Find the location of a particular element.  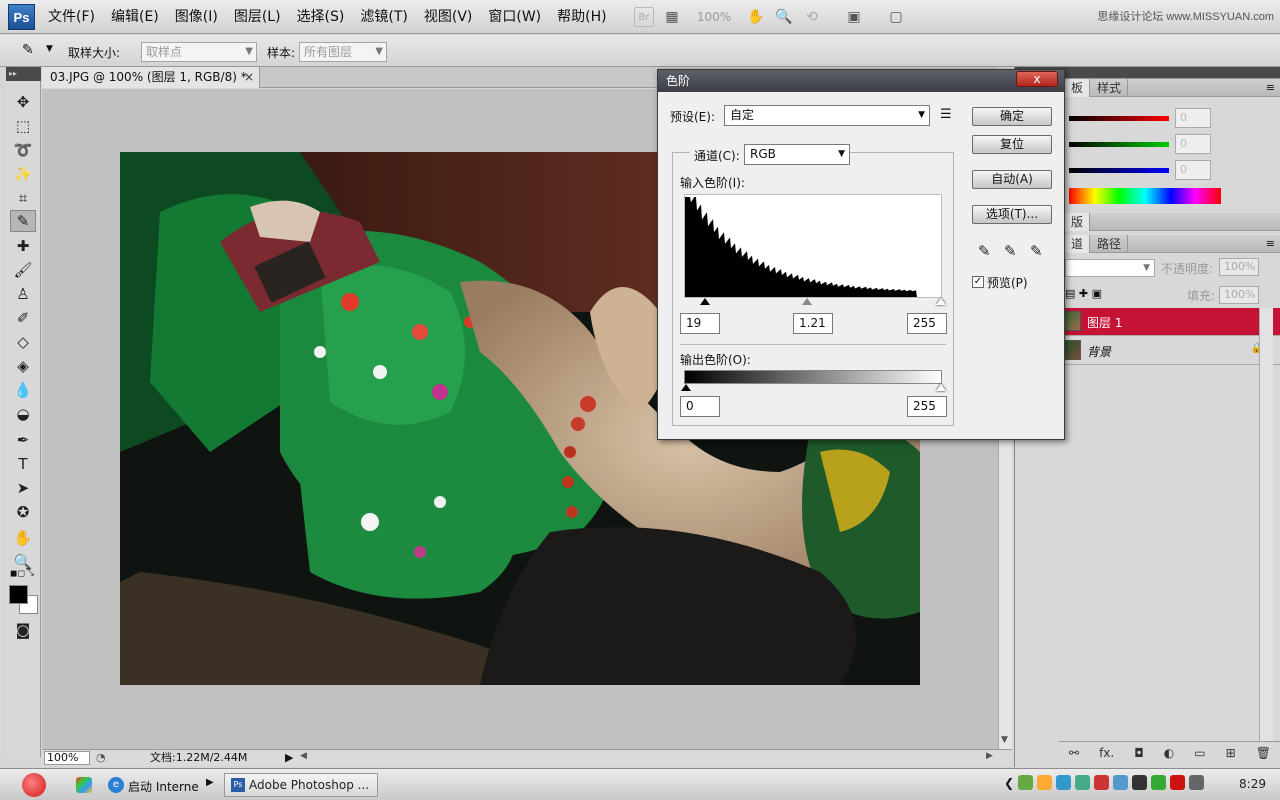

input-white-field: 255 is located at coordinates (927, 323).